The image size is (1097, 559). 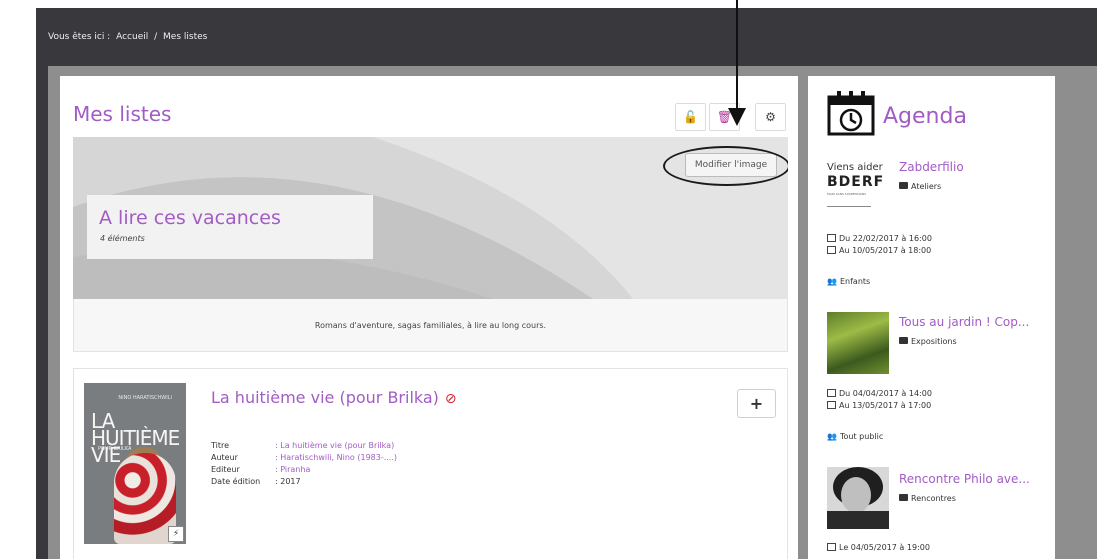 What do you see at coordinates (450, 399) in the screenshot?
I see `no-entry-icon: ⊘` at bounding box center [450, 399].